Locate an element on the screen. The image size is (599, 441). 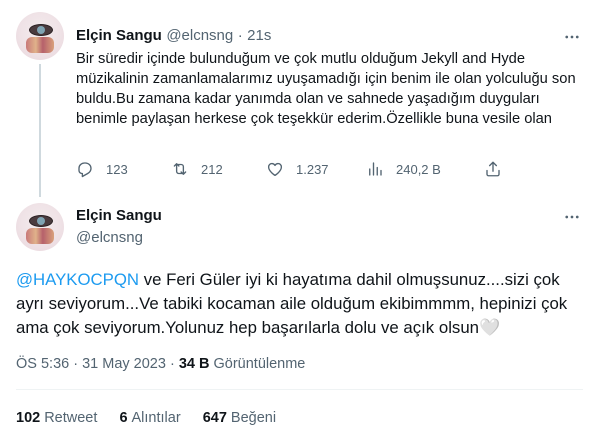
retweet-button: 212 is located at coordinates (197, 169).